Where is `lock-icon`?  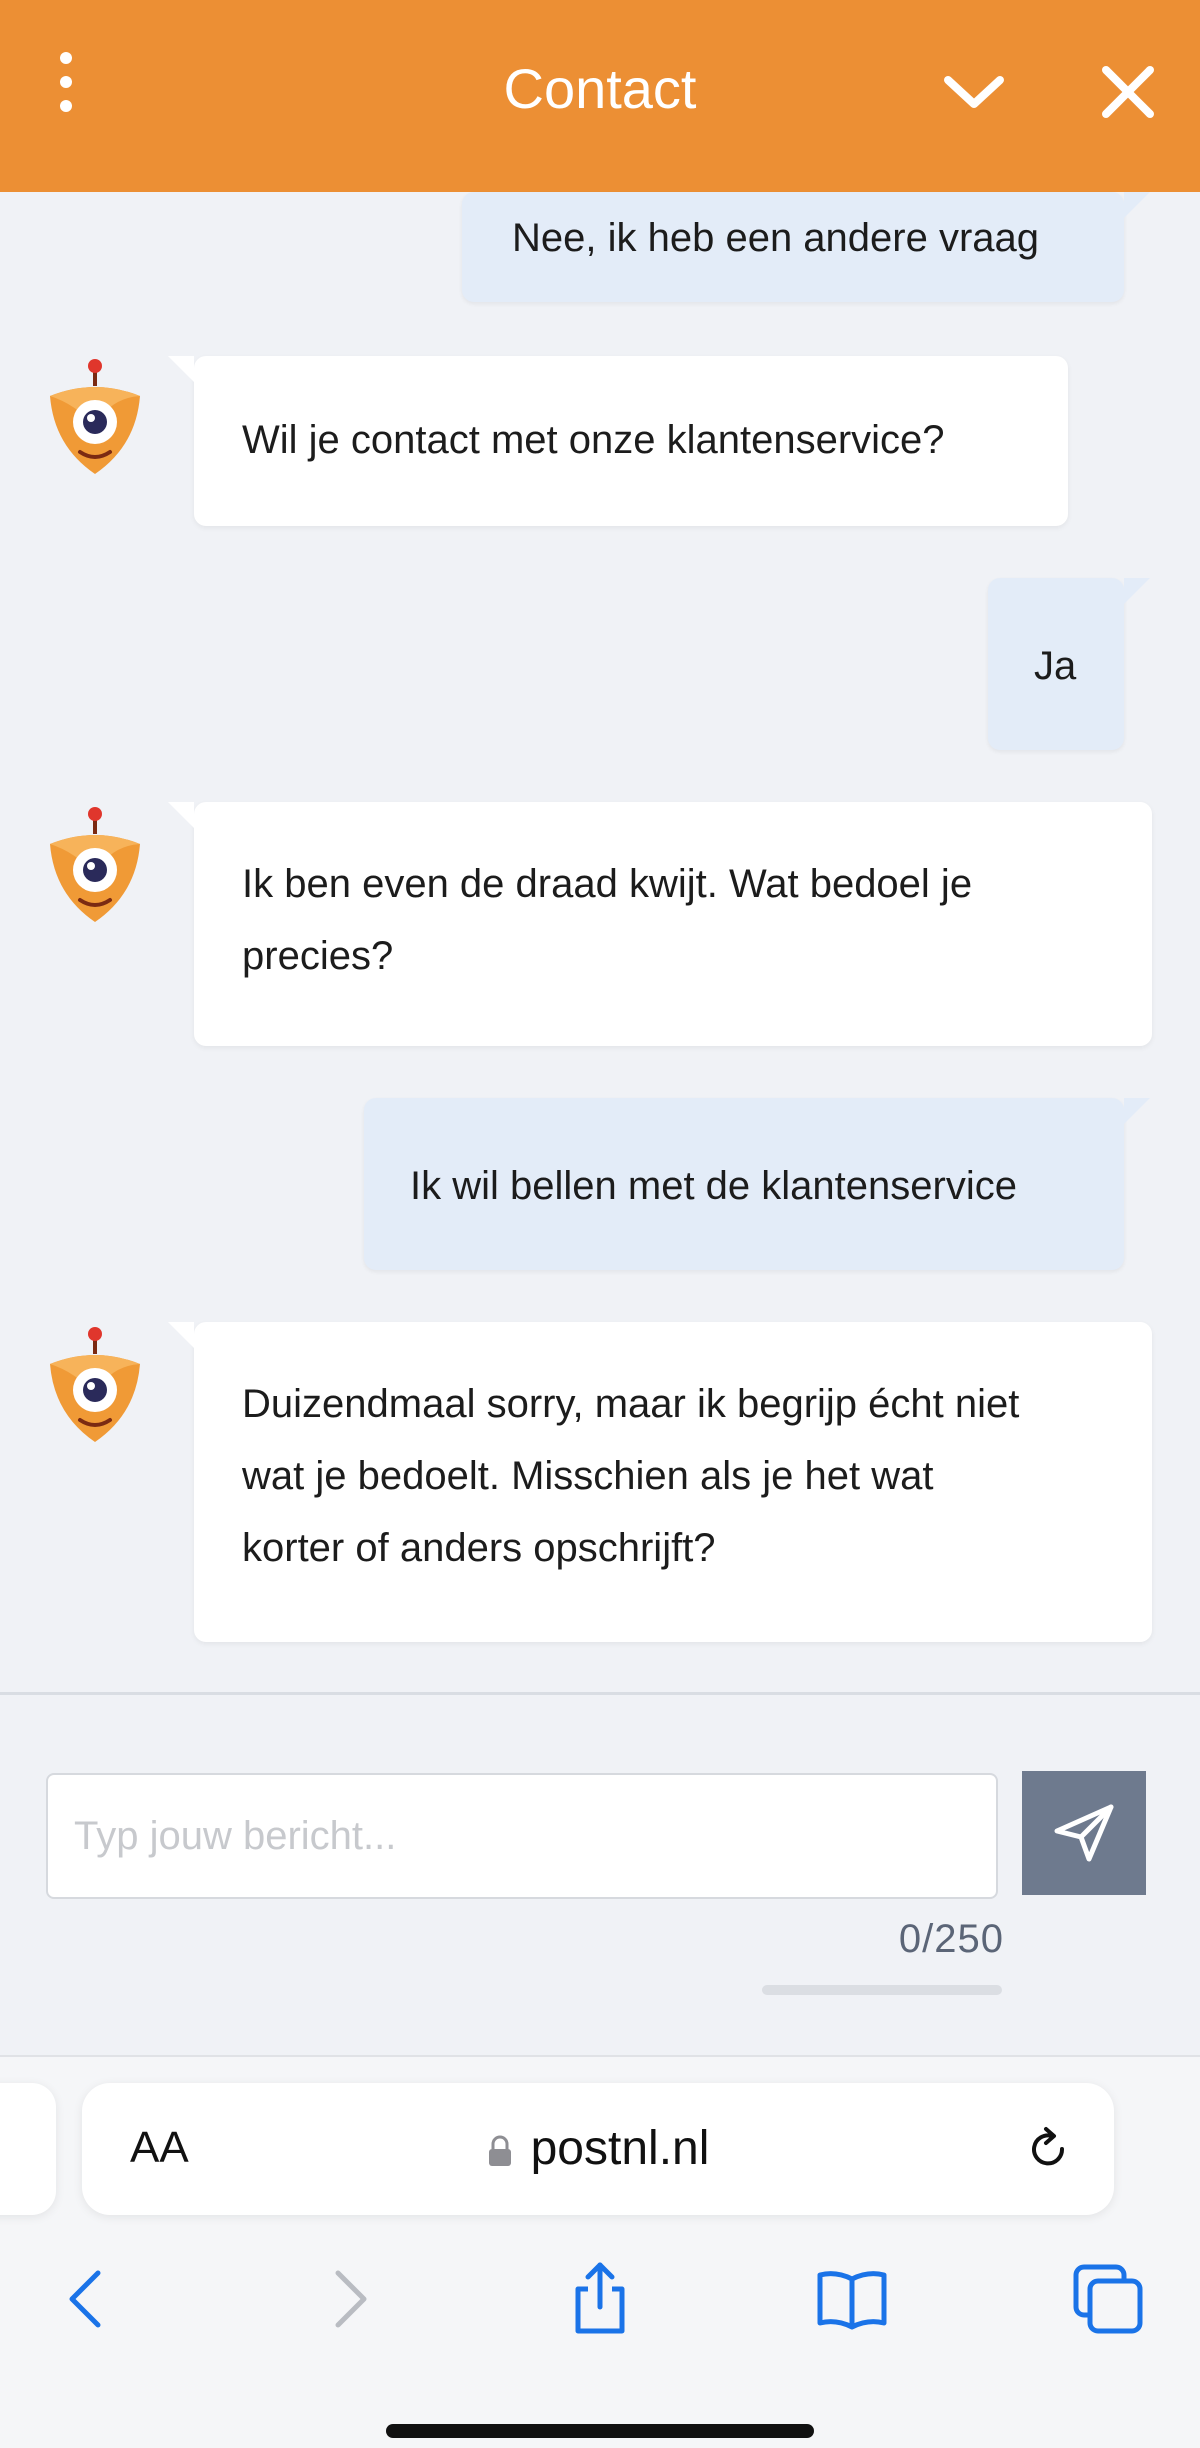 lock-icon is located at coordinates (499, 2151).